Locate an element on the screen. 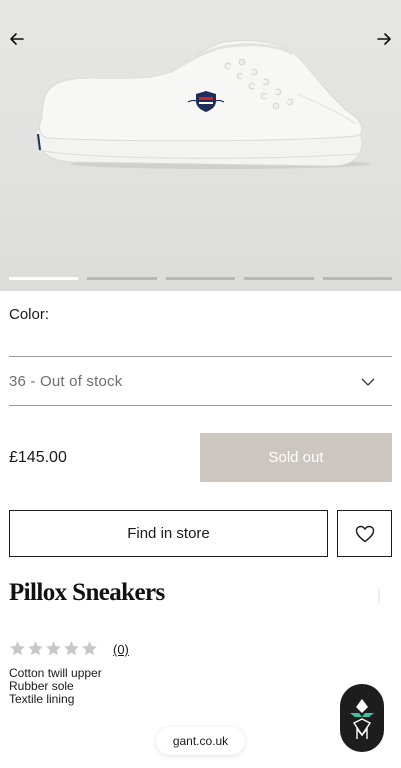 The image size is (401, 768). feature-item: Textile lining is located at coordinates (42, 699).